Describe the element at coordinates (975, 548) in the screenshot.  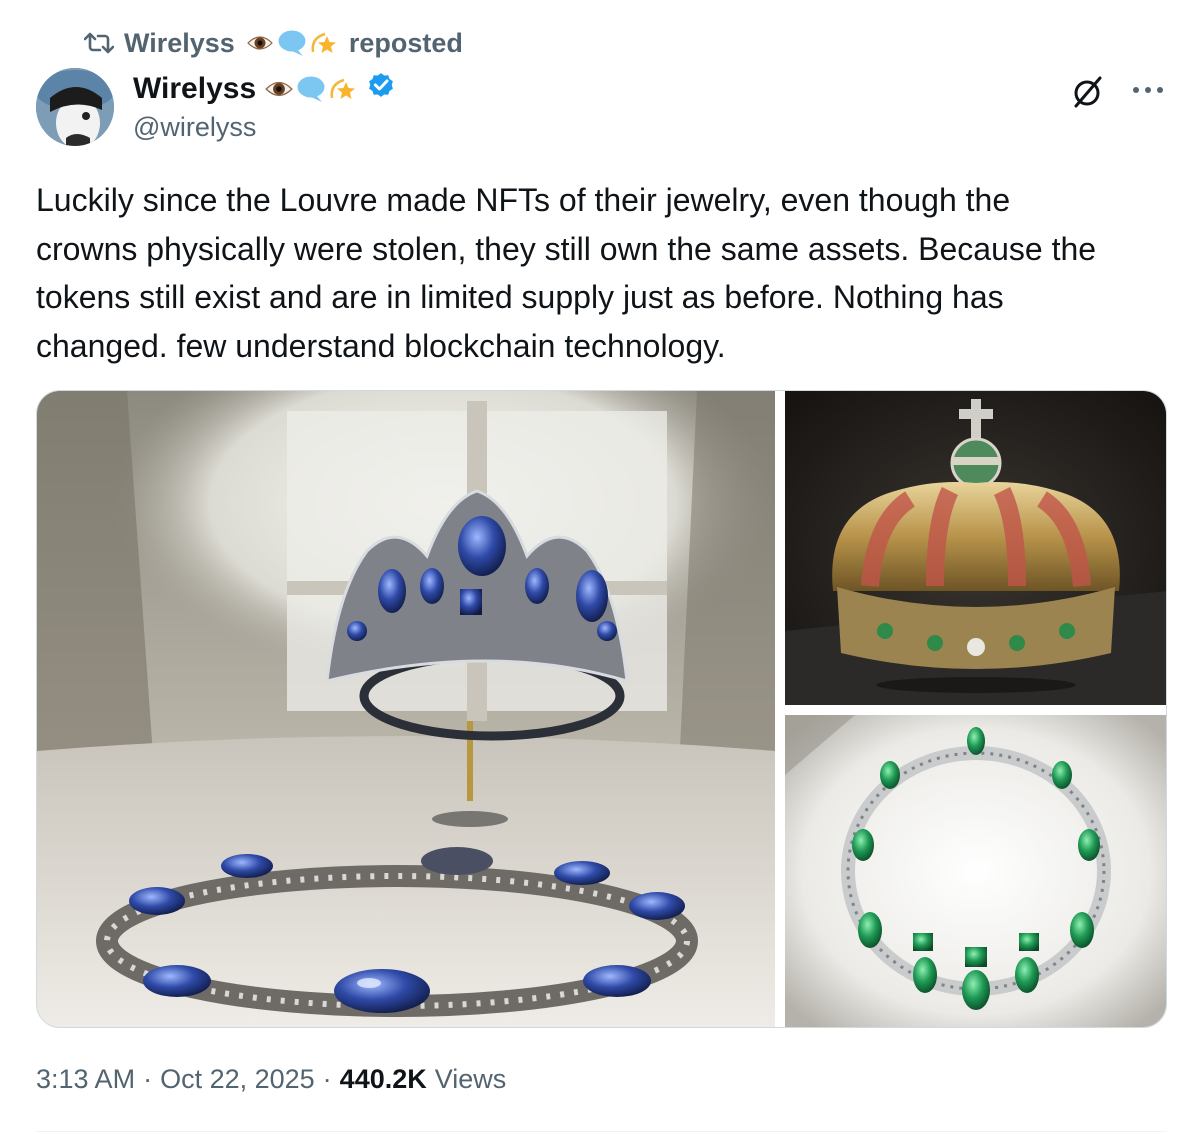
I see `gold-crown-photo` at that location.